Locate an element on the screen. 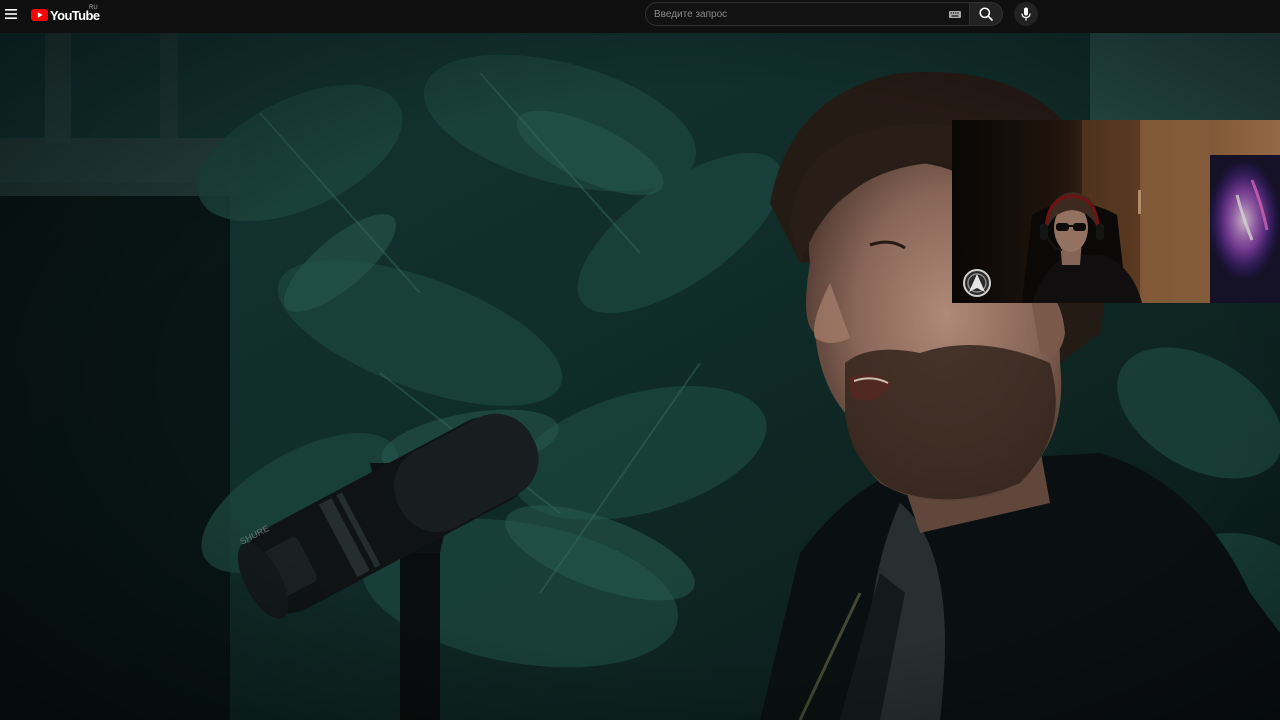  keyboard-button is located at coordinates (955, 14).